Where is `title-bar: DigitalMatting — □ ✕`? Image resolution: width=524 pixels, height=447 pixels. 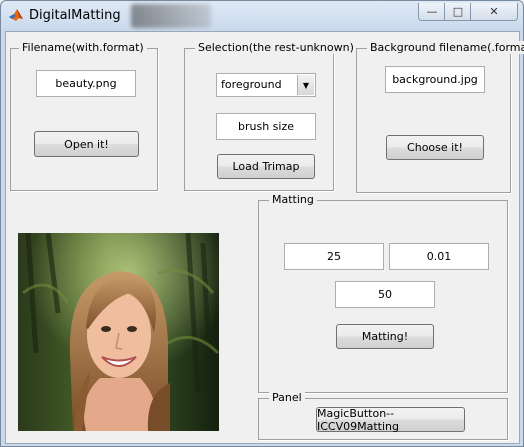
title-bar: DigitalMatting — □ ✕ is located at coordinates (262, 16).